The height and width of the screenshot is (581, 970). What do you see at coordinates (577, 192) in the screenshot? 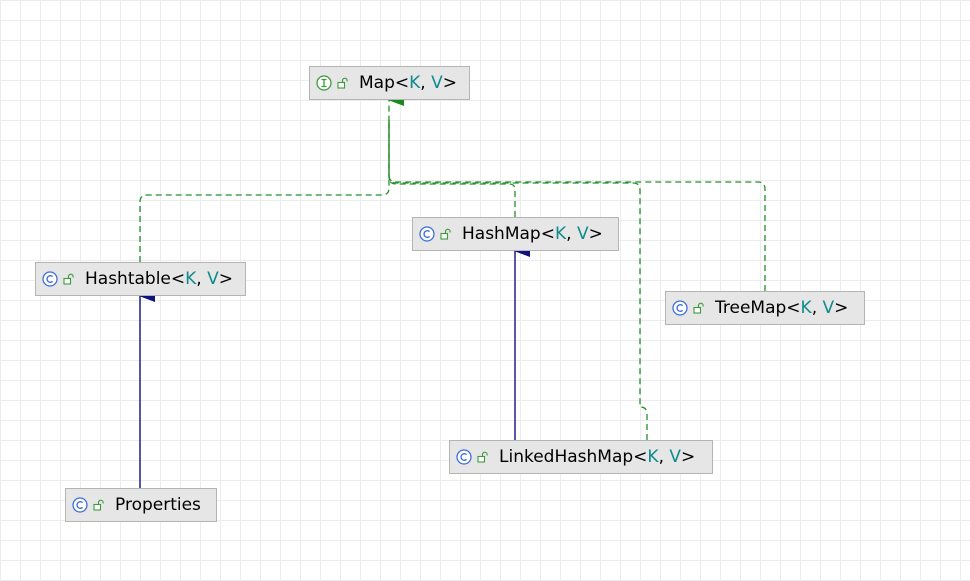
I see `edge-treemap-implements-map` at bounding box center [577, 192].